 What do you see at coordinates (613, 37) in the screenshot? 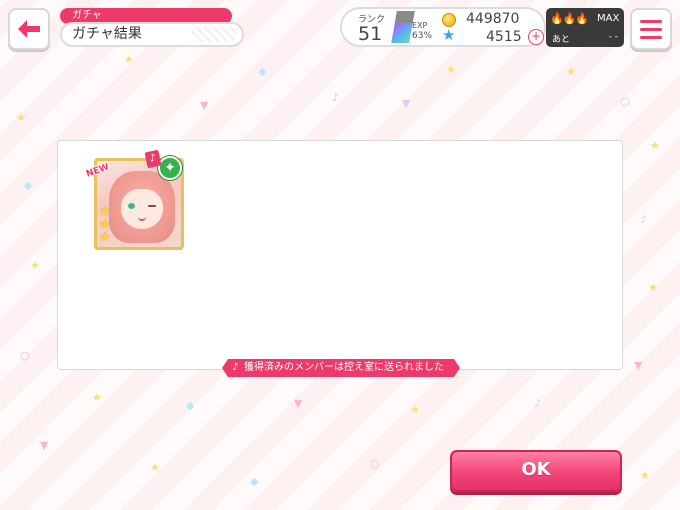
I see `boost-remaining-value: - -` at bounding box center [613, 37].